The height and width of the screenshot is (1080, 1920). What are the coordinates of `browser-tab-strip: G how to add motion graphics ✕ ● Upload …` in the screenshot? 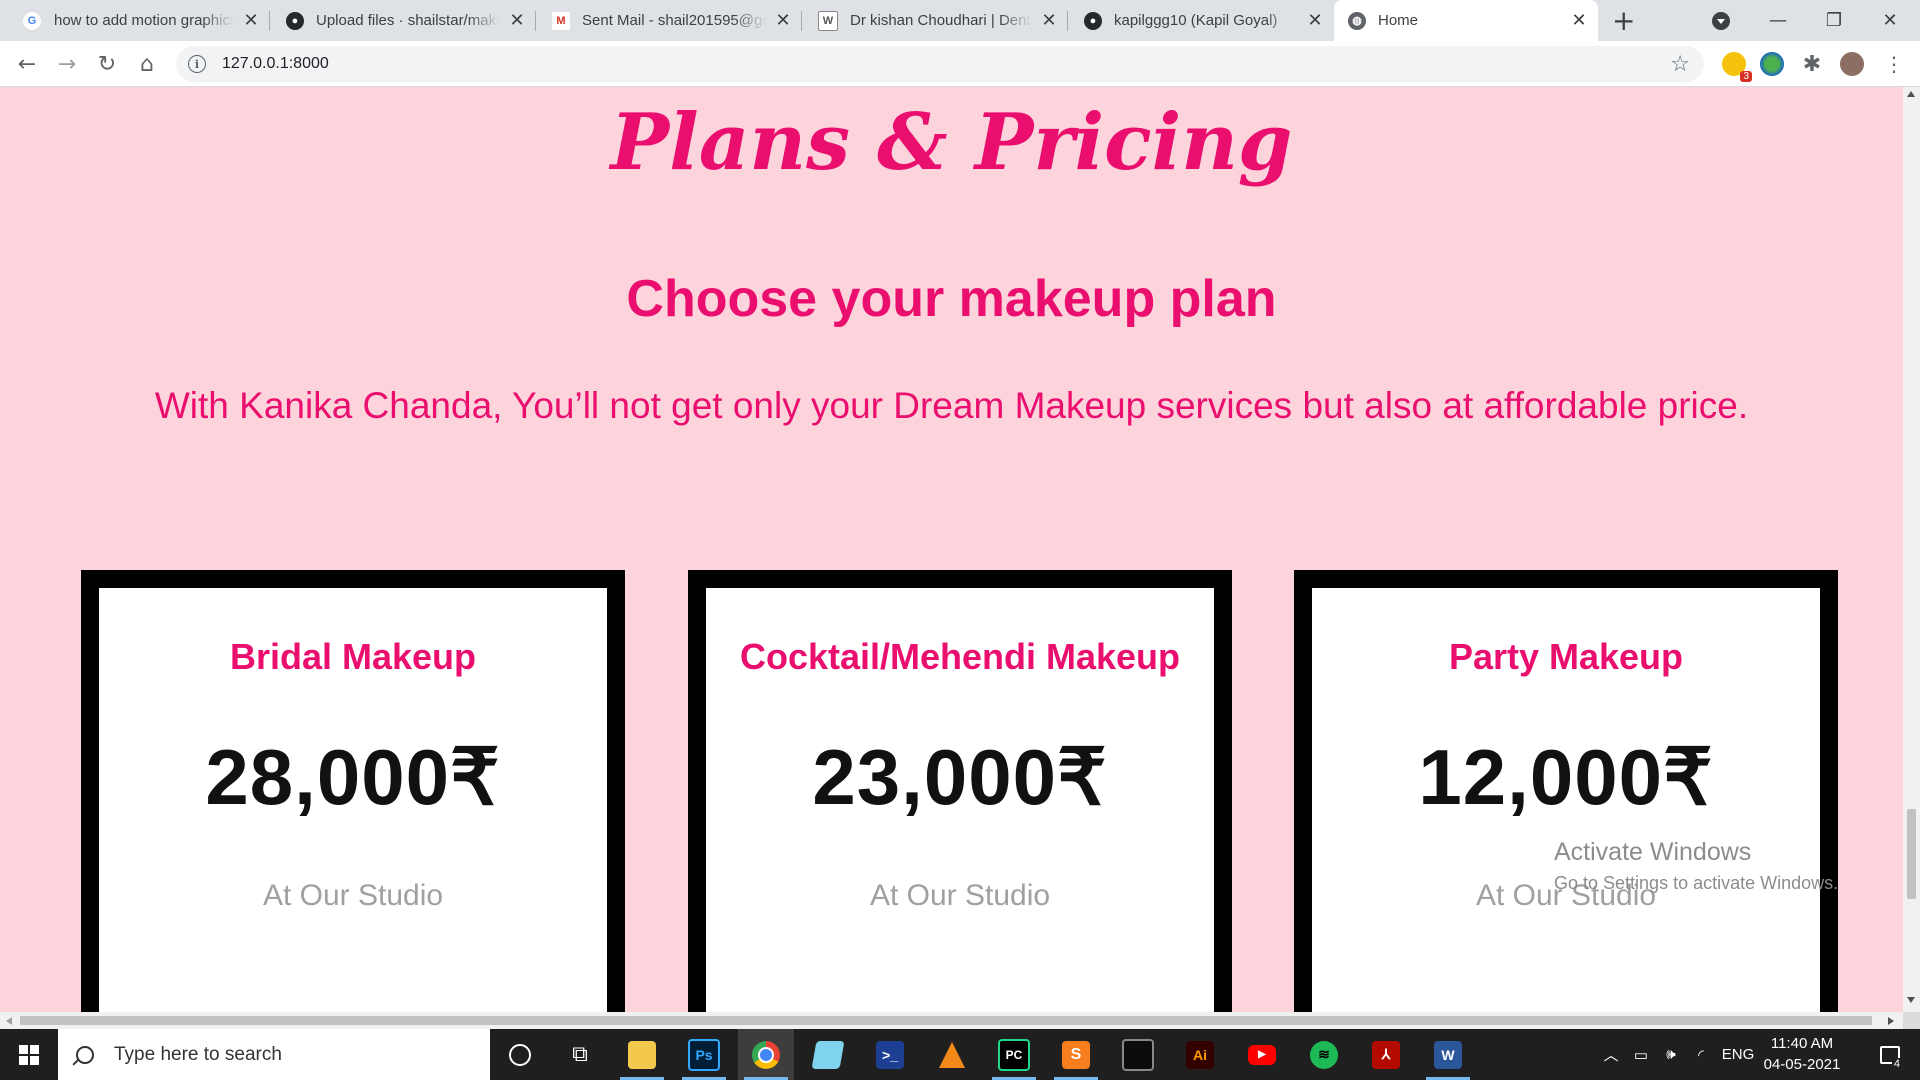 It's located at (960, 20).